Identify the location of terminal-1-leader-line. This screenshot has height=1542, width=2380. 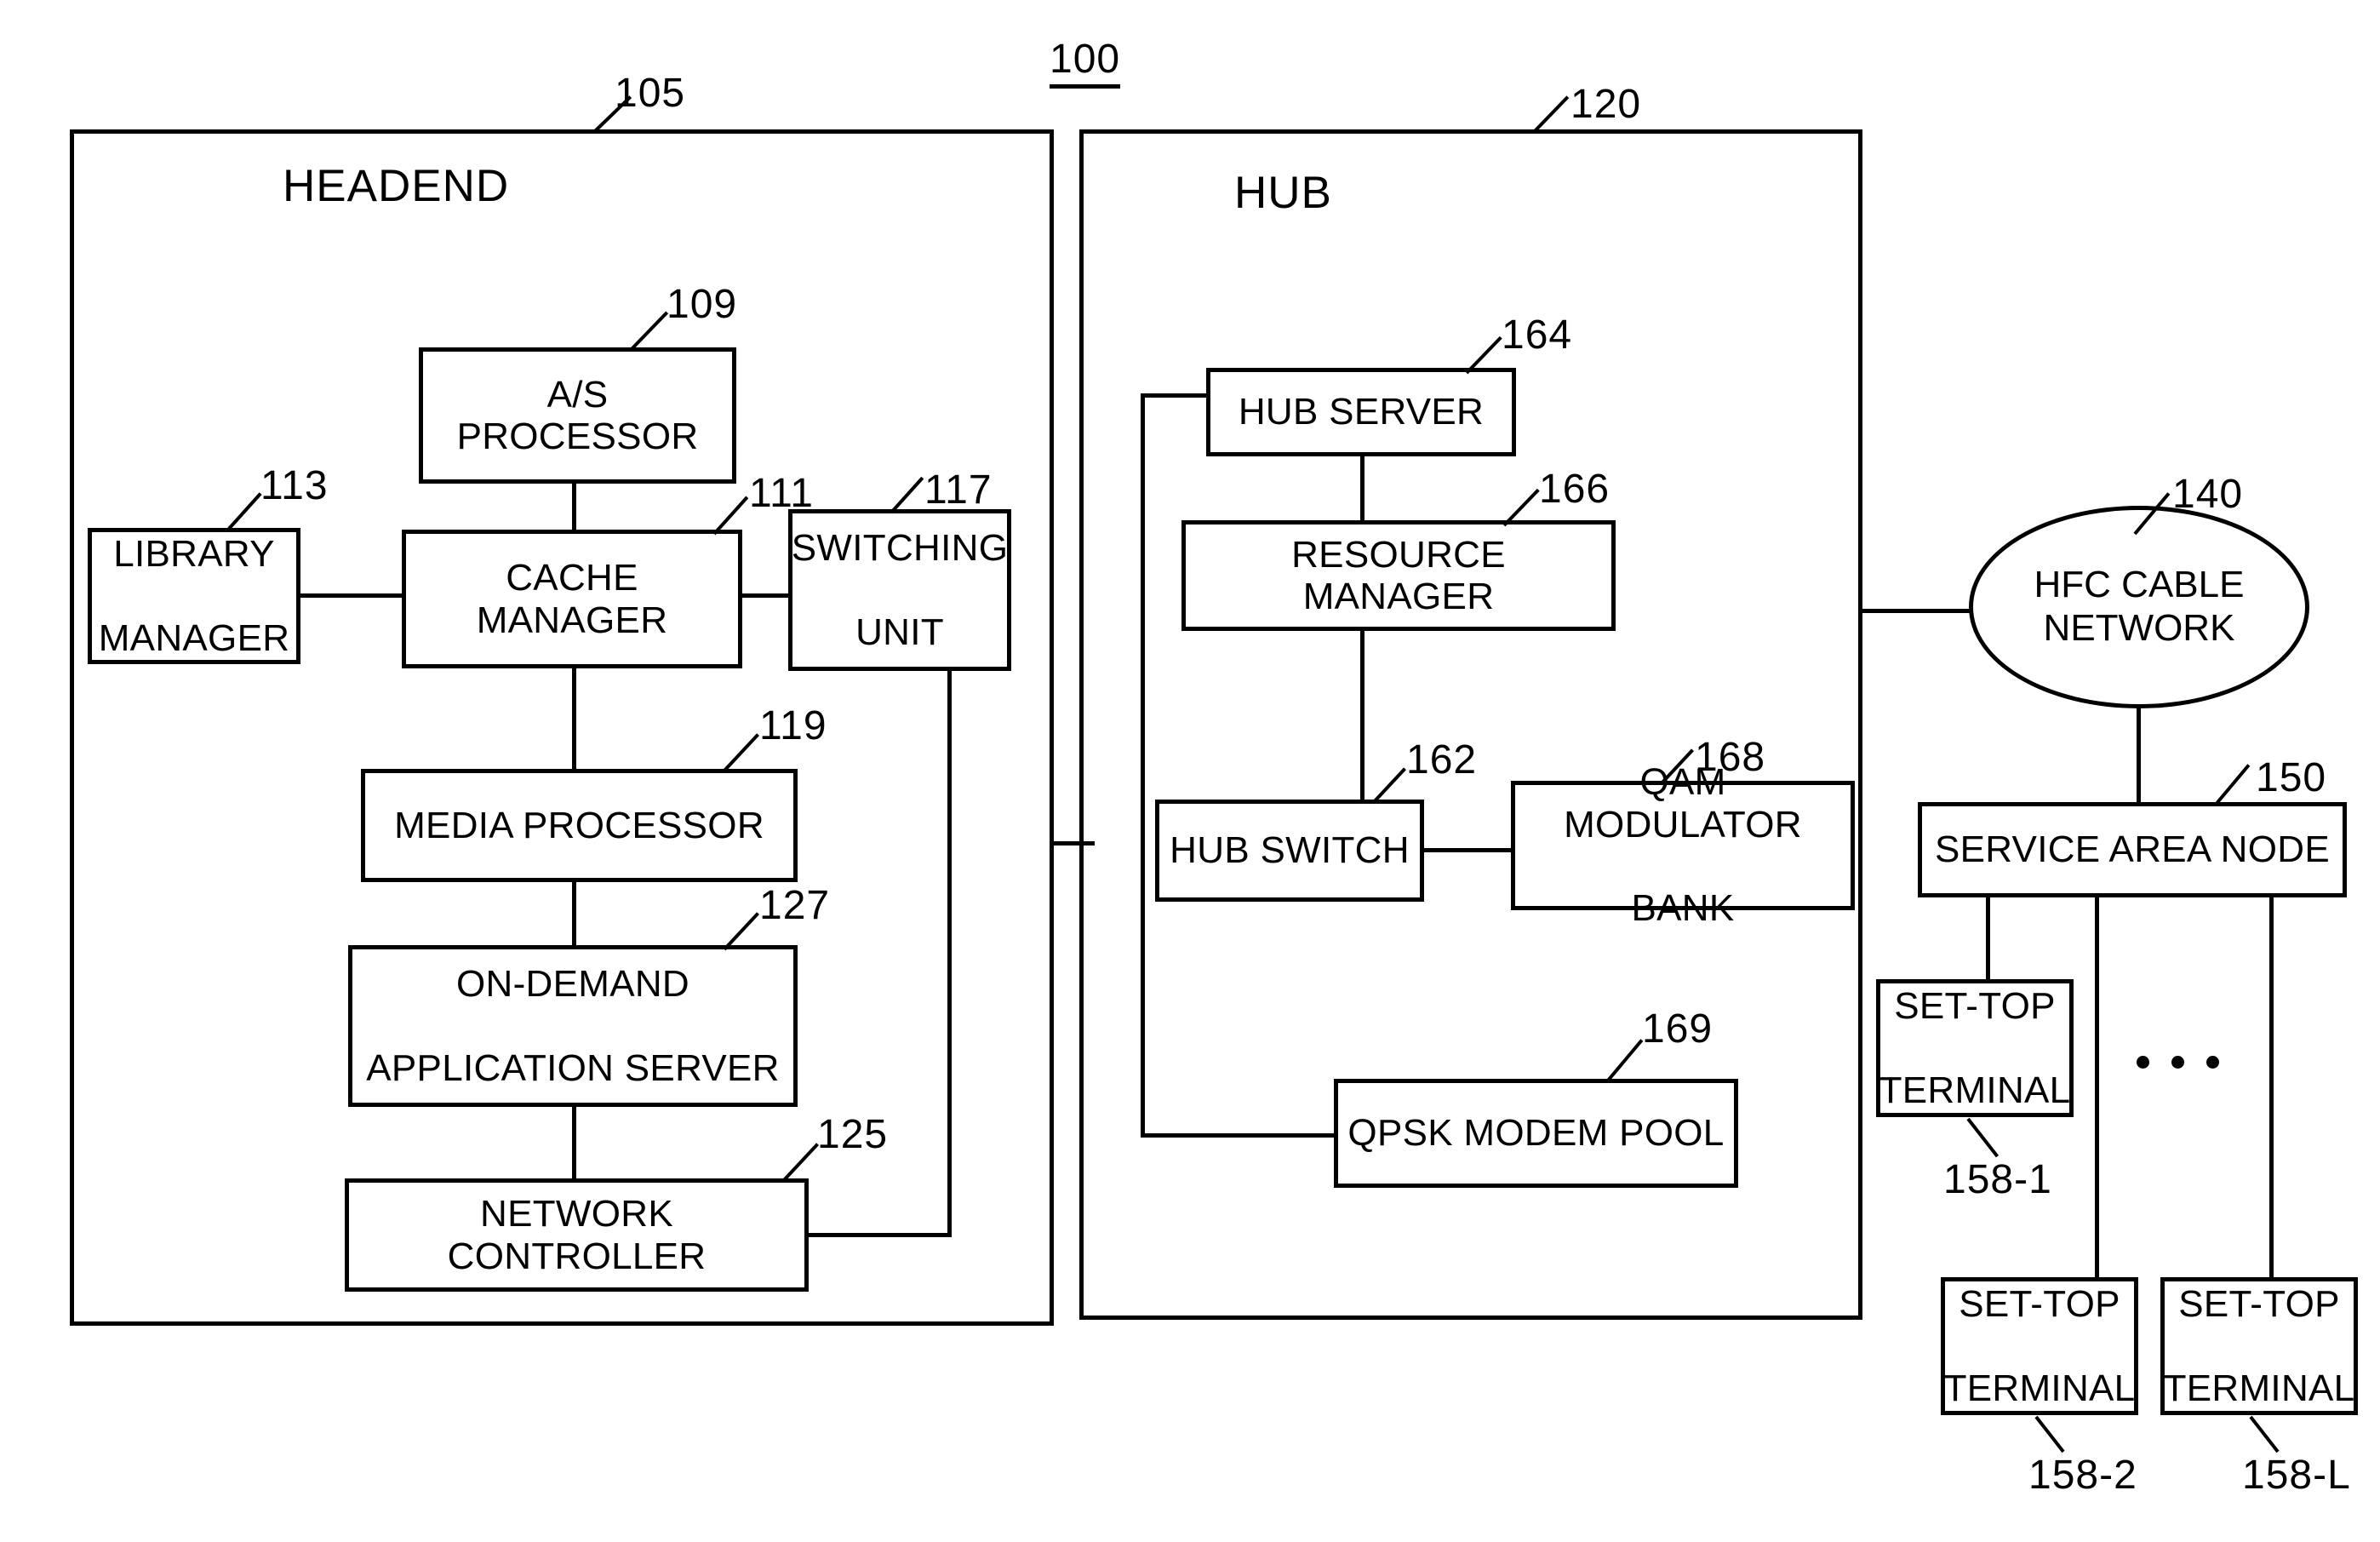
(1983, 1137).